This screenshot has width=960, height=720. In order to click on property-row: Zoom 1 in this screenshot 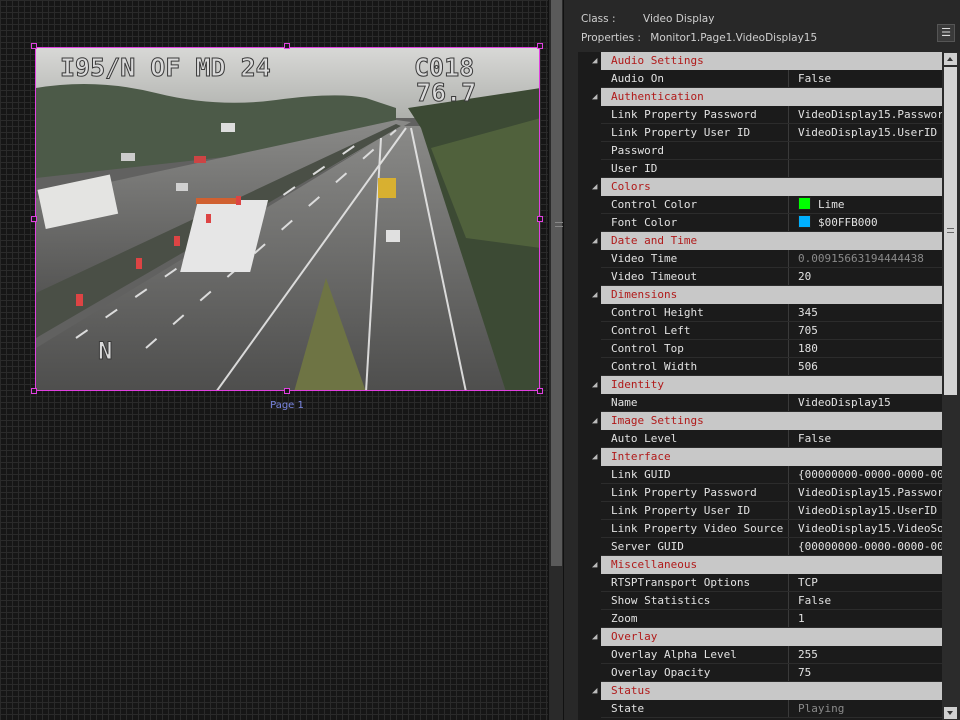, I will do `click(760, 619)`.